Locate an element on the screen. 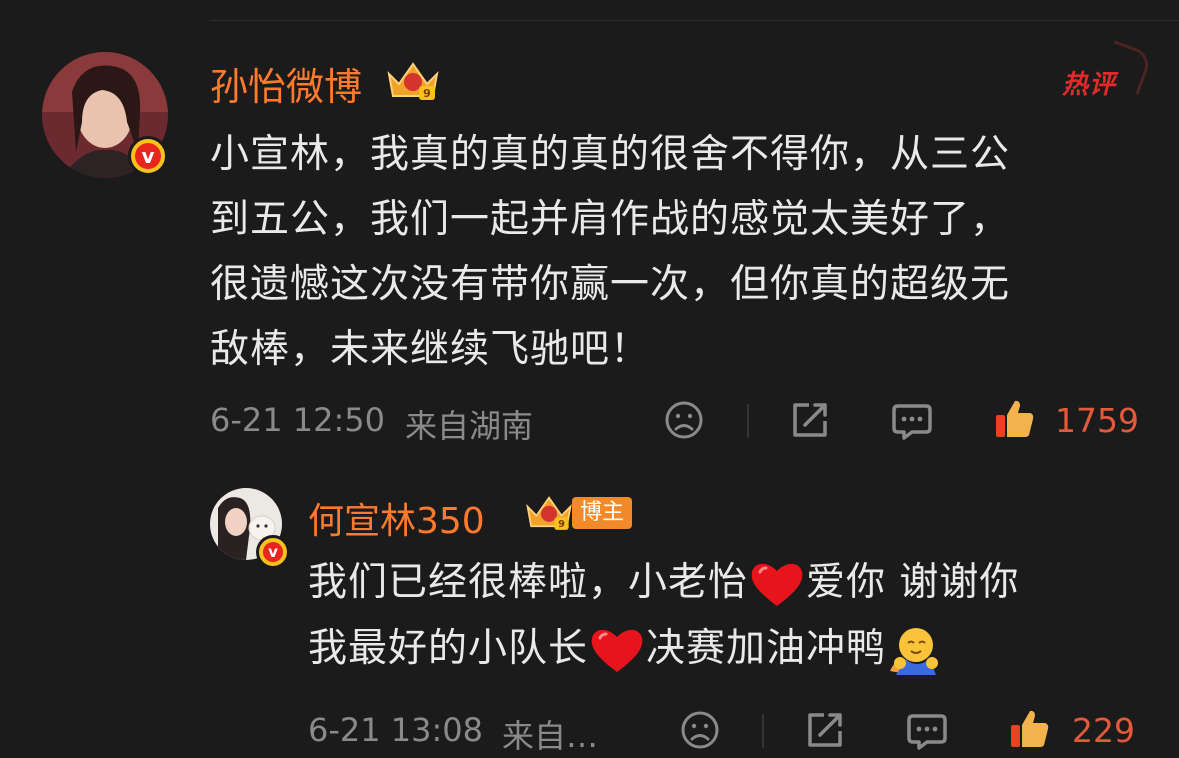  comment-line: 敌棒，未来继续飞驰吧！ is located at coordinates (430, 349).